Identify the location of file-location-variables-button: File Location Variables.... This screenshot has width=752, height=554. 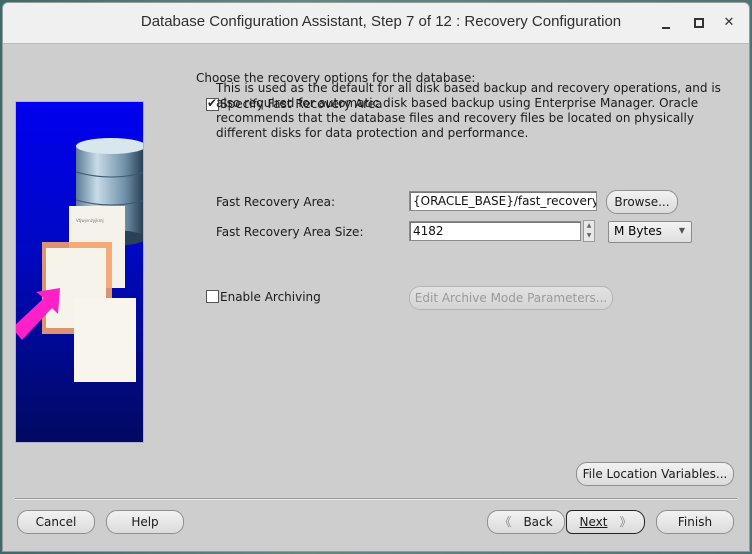
(655, 474).